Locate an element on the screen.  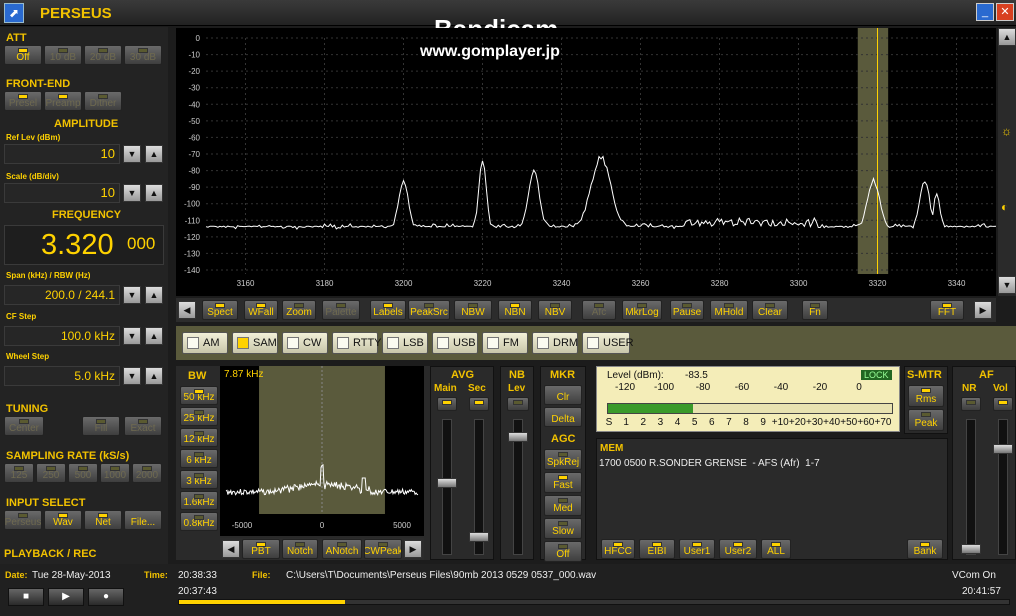
span-field: 200.0 / 244.1 is located at coordinates (62, 295).